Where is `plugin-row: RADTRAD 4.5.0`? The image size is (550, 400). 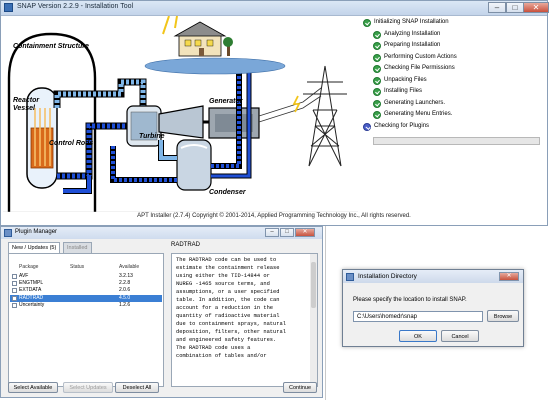 plugin-row: RADTRAD 4.5.0 is located at coordinates (86, 298).